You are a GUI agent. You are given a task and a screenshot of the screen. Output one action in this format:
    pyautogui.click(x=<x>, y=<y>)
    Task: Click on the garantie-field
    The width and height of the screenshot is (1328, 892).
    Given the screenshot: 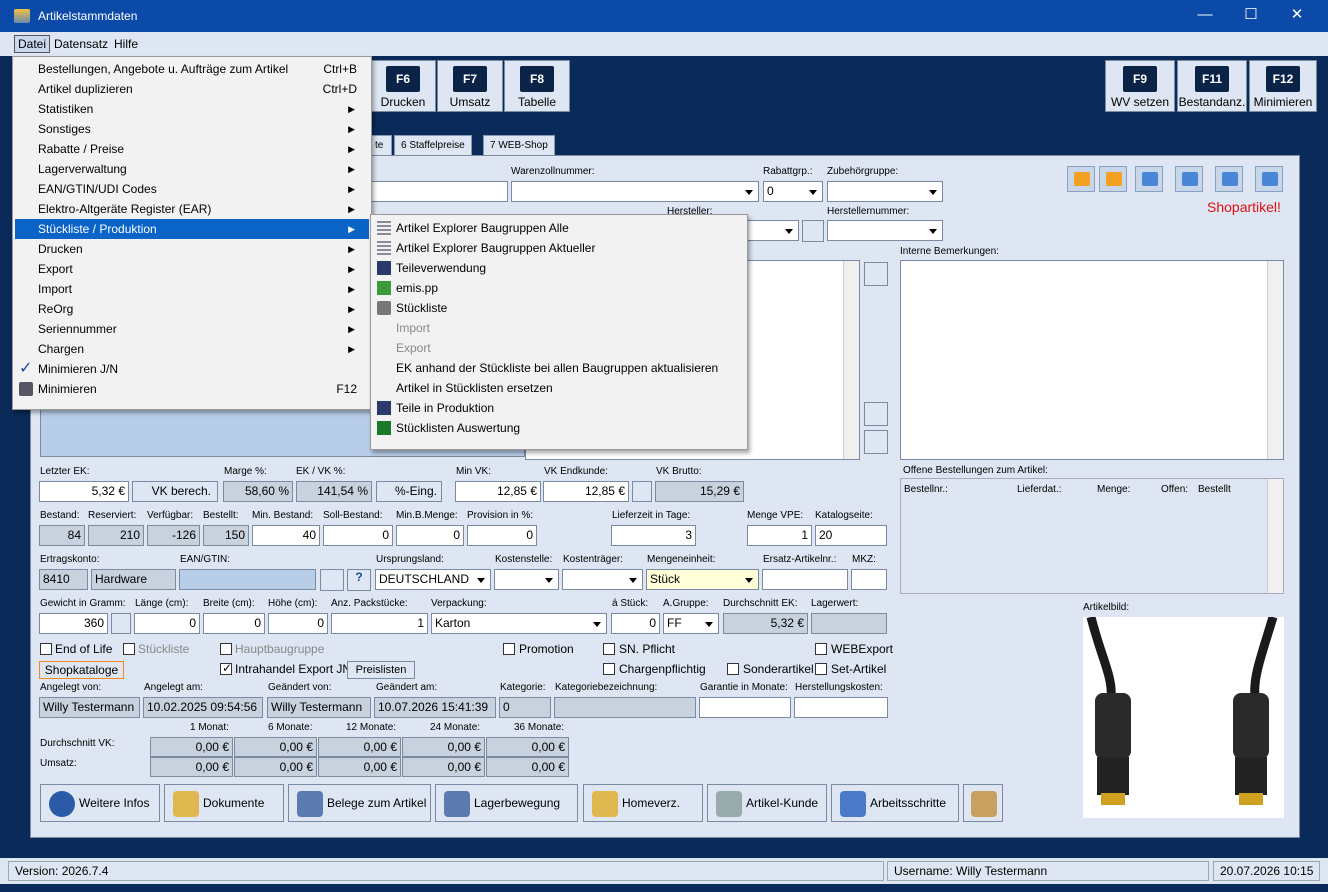 What is the action you would take?
    pyautogui.click(x=745, y=707)
    